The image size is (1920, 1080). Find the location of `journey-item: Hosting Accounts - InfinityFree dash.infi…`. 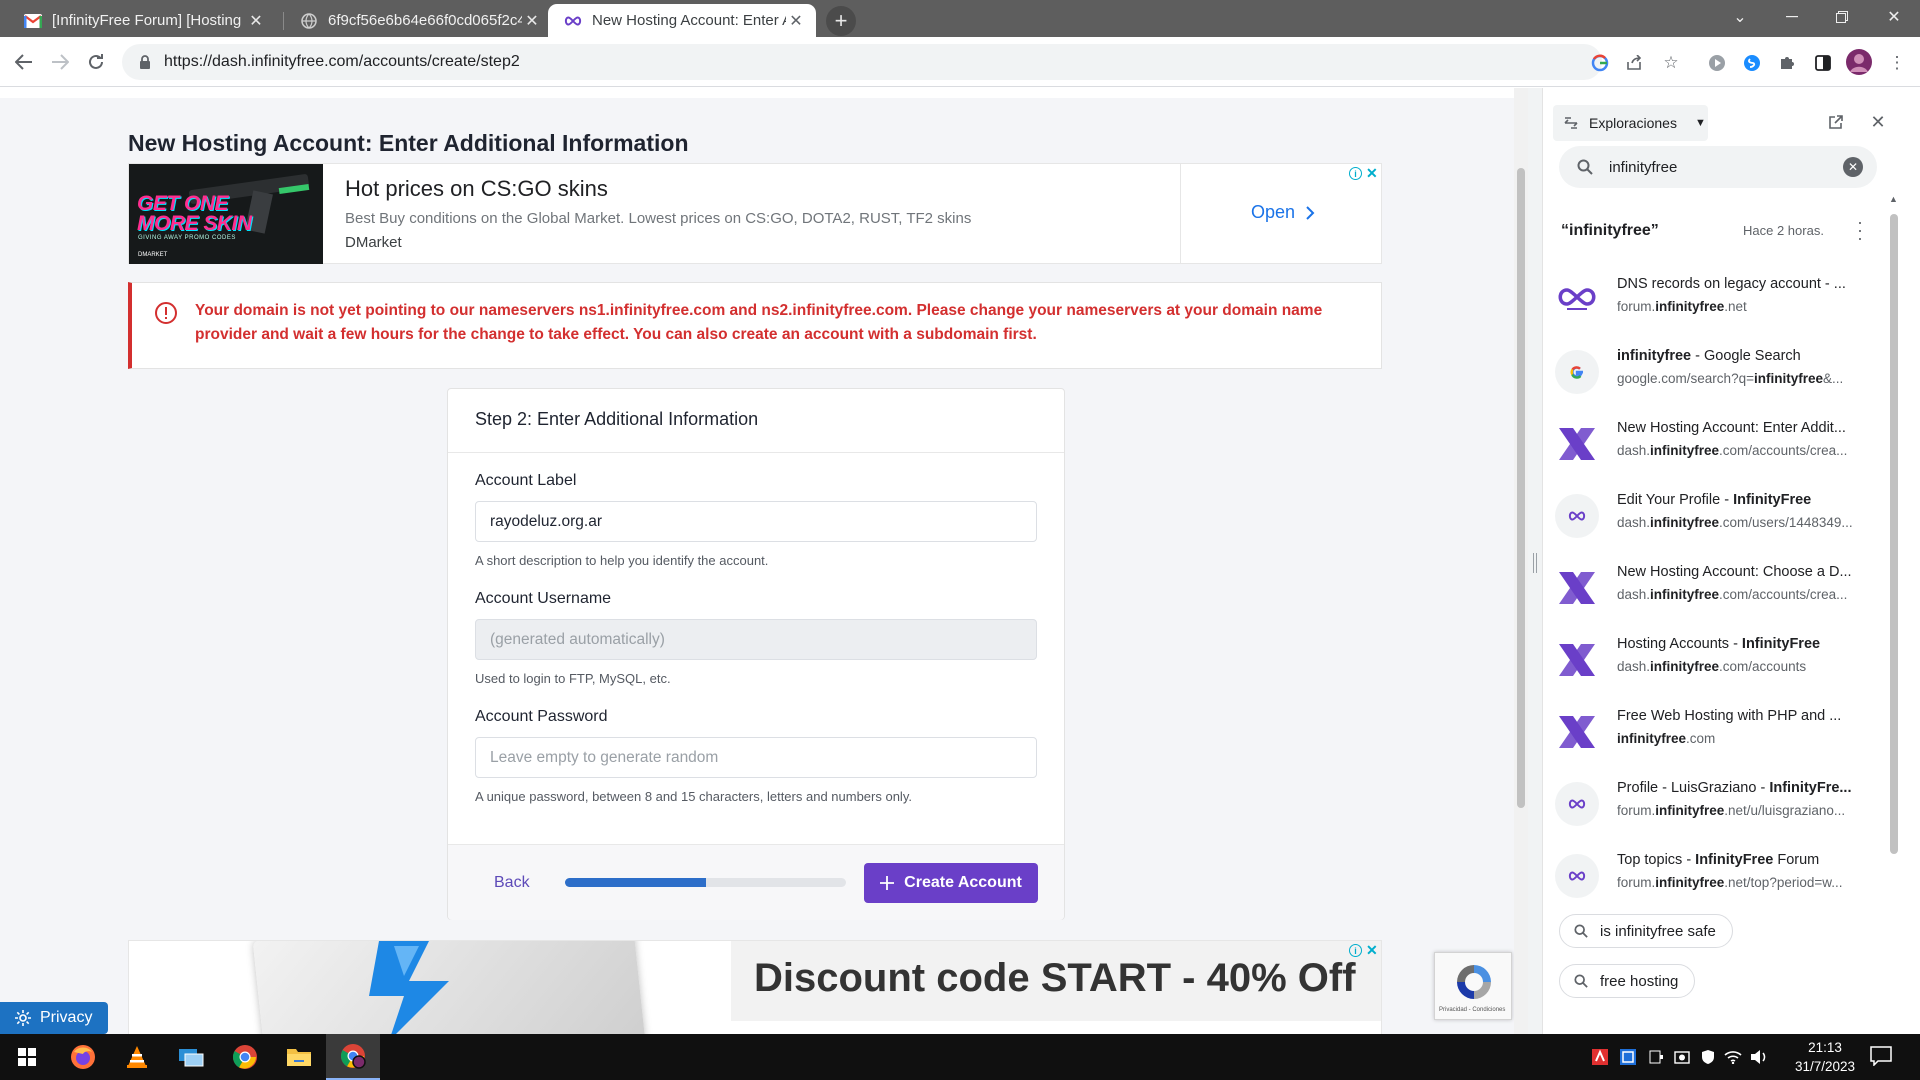

journey-item: Hosting Accounts - InfinityFree dash.infi… is located at coordinates (1716, 657).